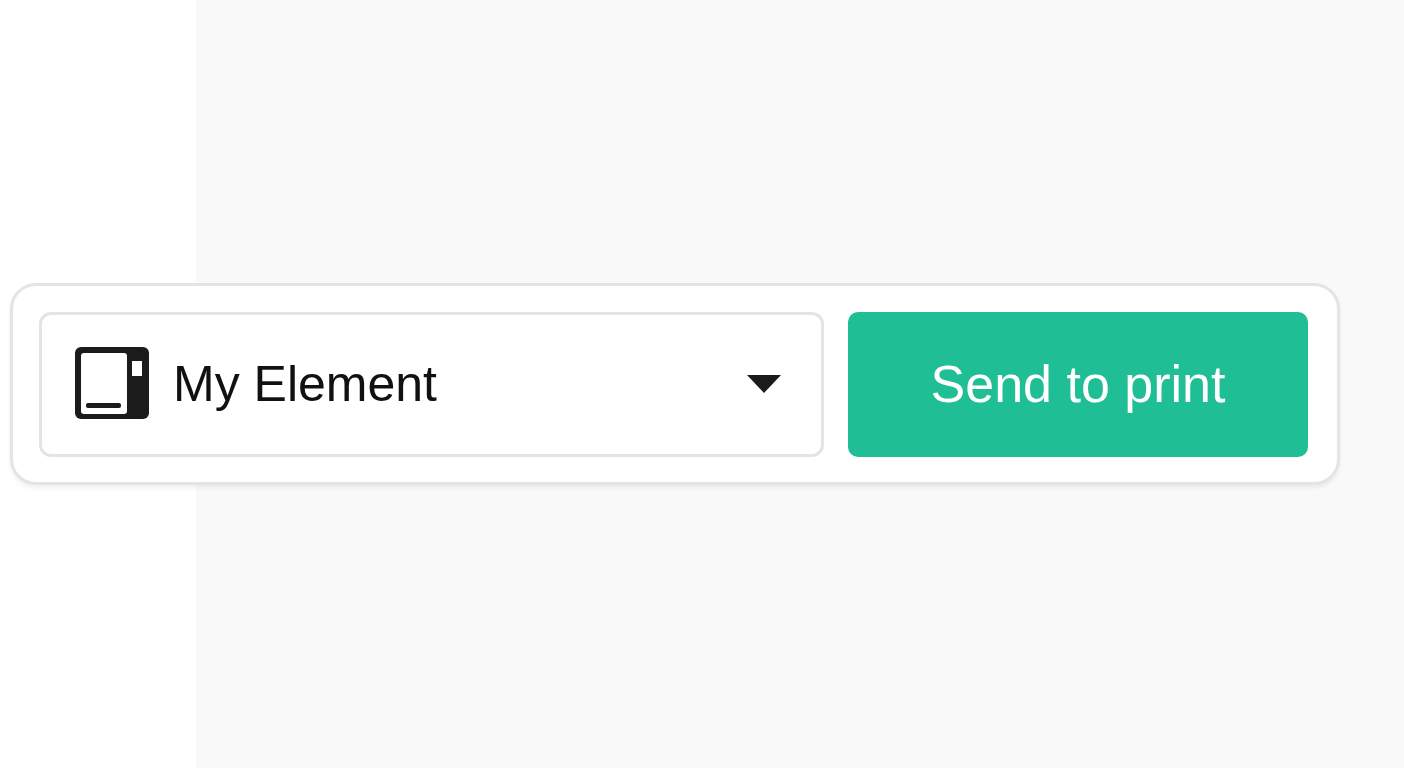  Describe the element at coordinates (305, 384) in the screenshot. I see `selected-value: My Element` at that location.